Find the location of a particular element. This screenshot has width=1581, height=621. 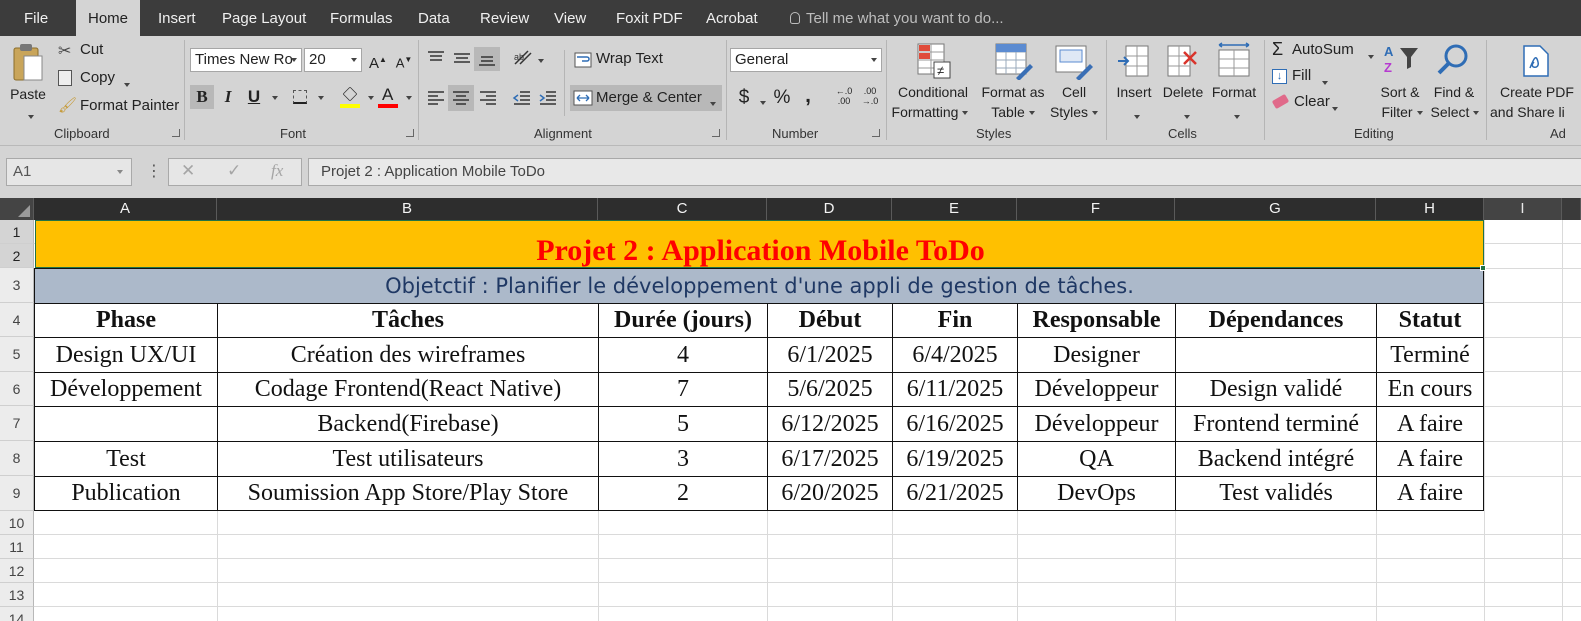

column-header-i: I is located at coordinates (1523, 209).